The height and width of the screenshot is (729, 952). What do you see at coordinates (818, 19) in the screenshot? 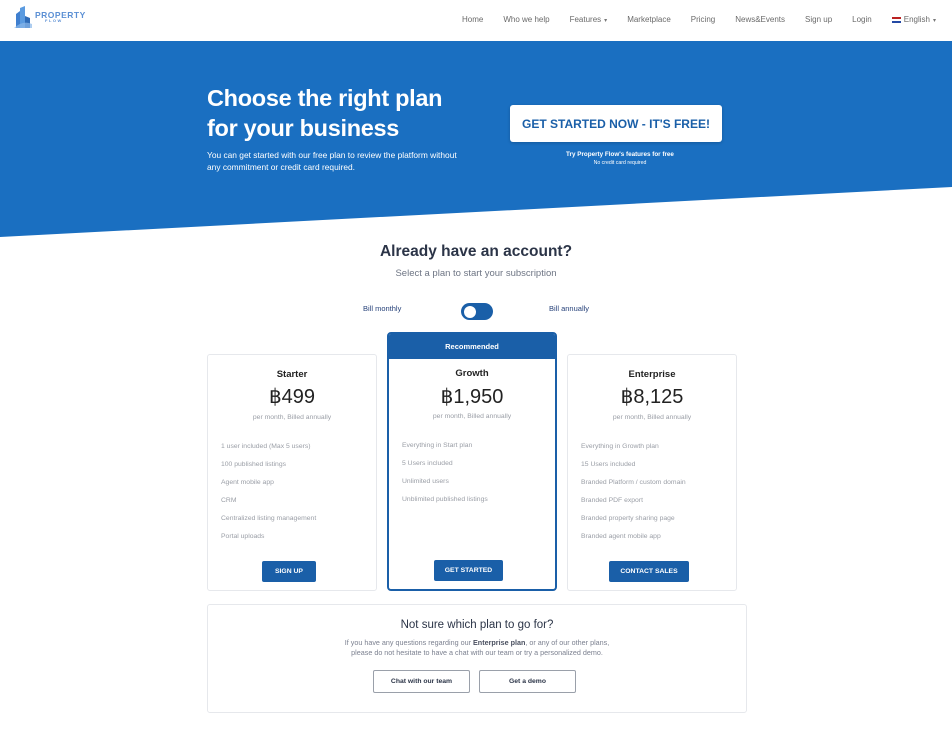
I see `nav-link-signup: Sign up` at bounding box center [818, 19].